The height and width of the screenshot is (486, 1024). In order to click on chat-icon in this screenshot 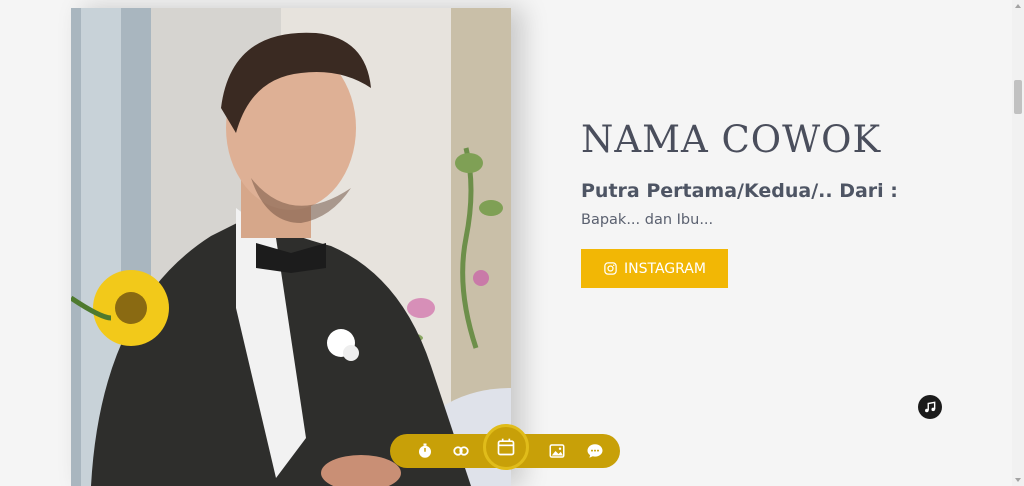, I will do `click(595, 451)`.